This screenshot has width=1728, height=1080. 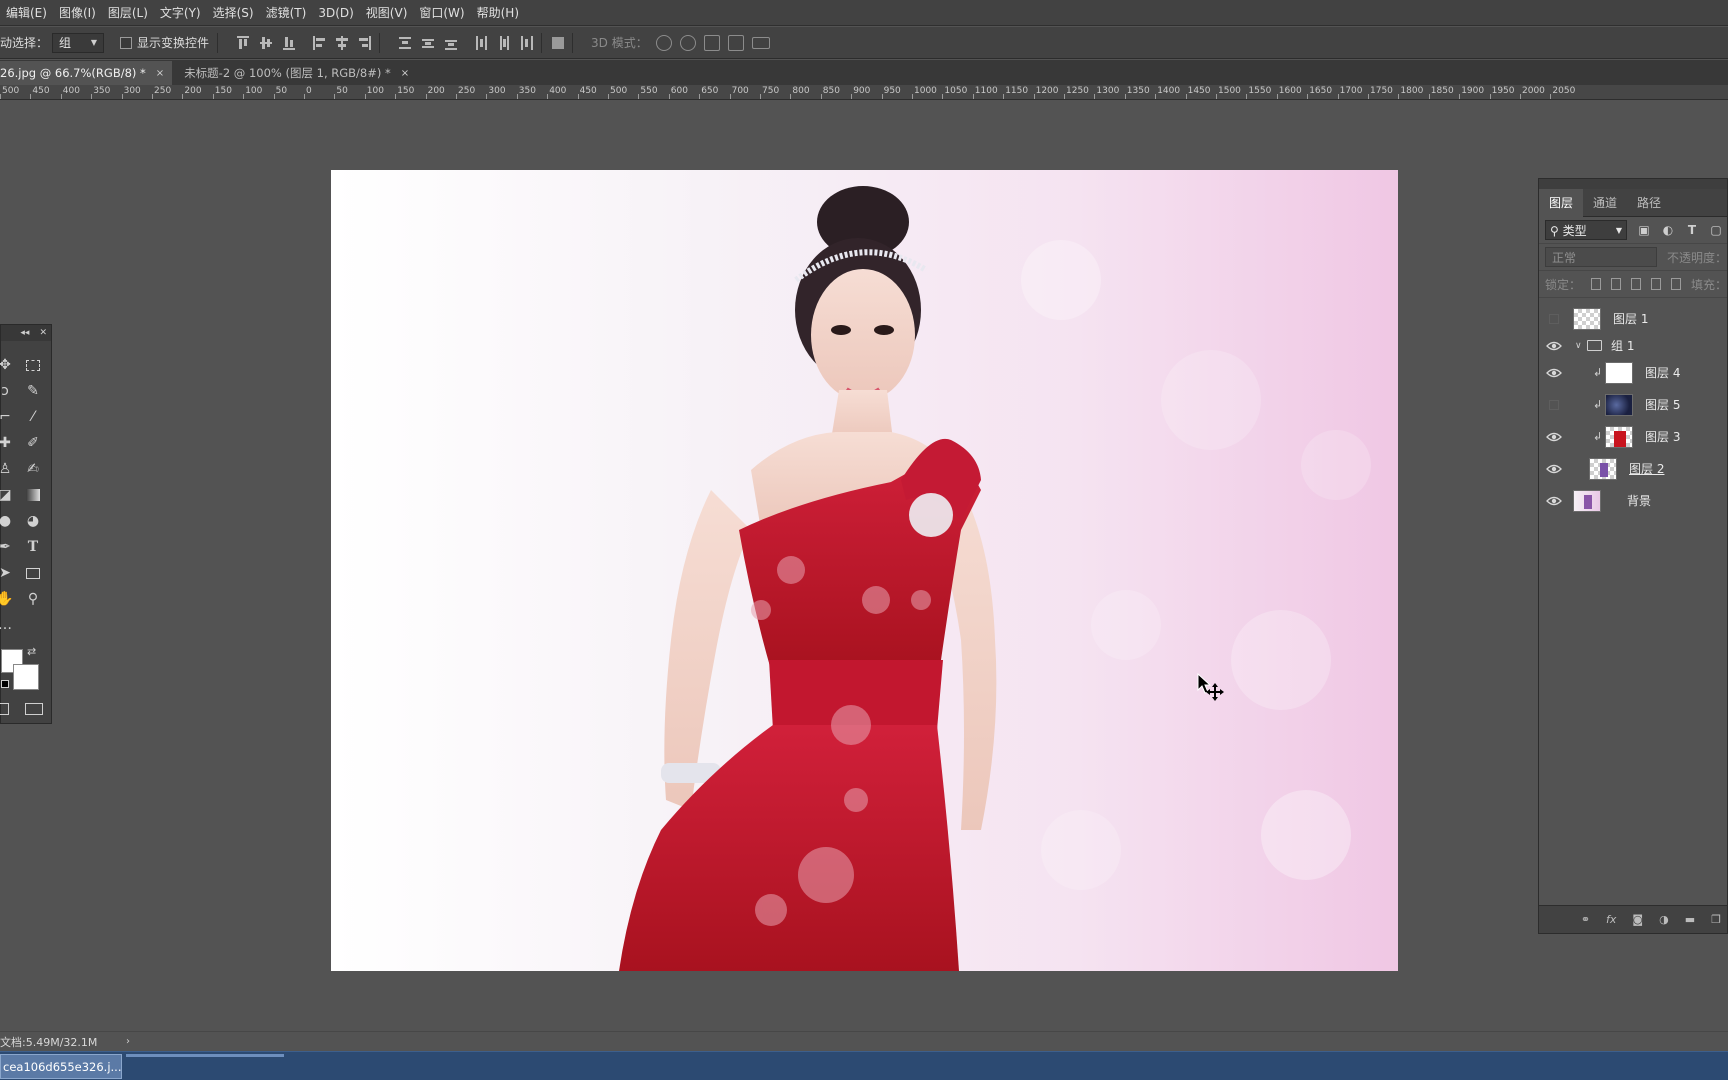 What do you see at coordinates (233, 12) in the screenshot?
I see `menu-select: 选择(S)` at bounding box center [233, 12].